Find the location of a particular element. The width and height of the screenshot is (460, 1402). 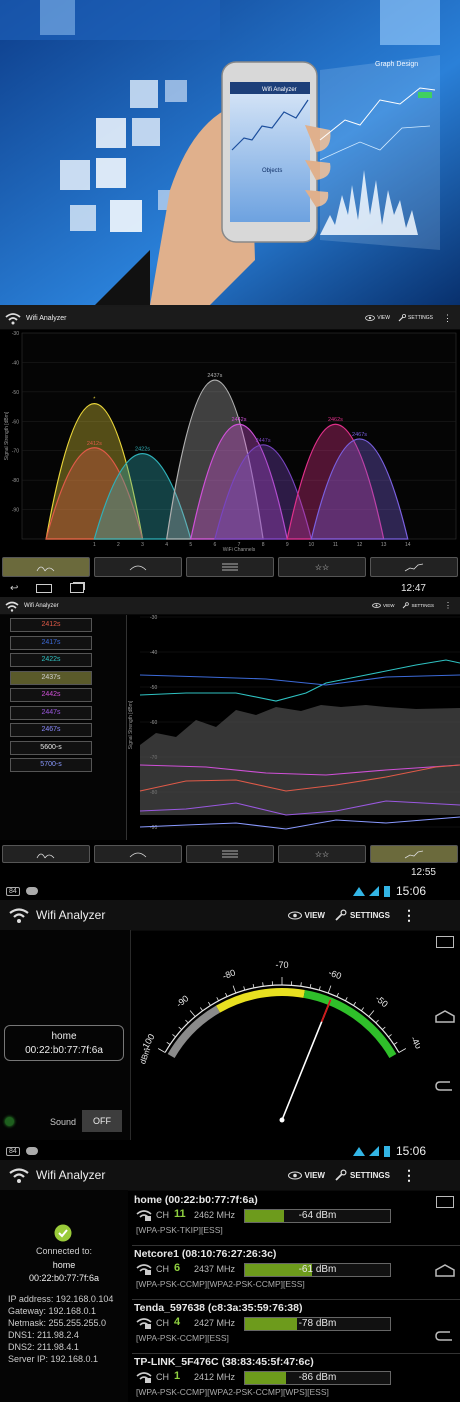

x-tick-label: 2 is located at coordinates (118, 545).